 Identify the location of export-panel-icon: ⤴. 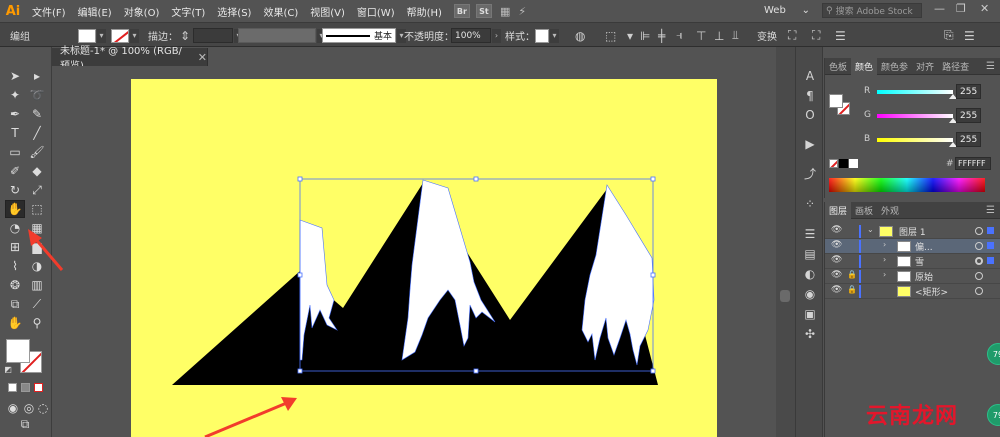
(810, 173).